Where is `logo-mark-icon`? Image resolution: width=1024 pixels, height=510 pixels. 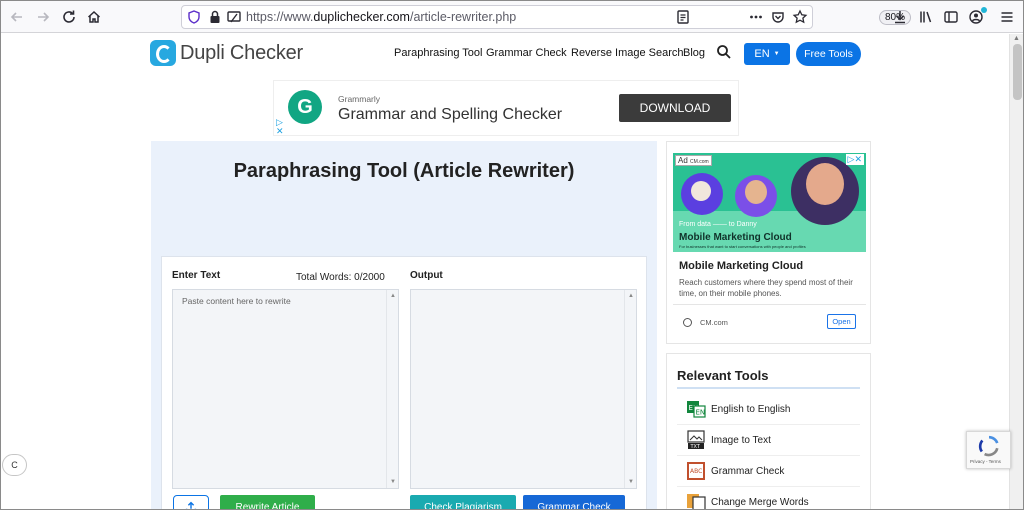 logo-mark-icon is located at coordinates (163, 53).